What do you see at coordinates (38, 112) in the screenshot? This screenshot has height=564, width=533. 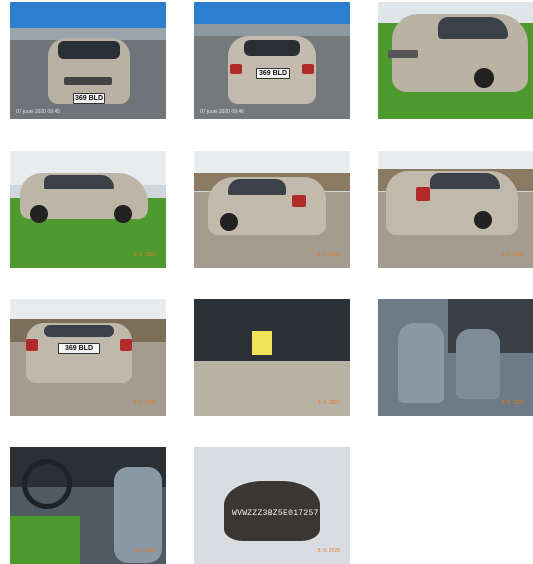 I see `photo-timestamp: 07 juuni 2020 09:45` at bounding box center [38, 112].